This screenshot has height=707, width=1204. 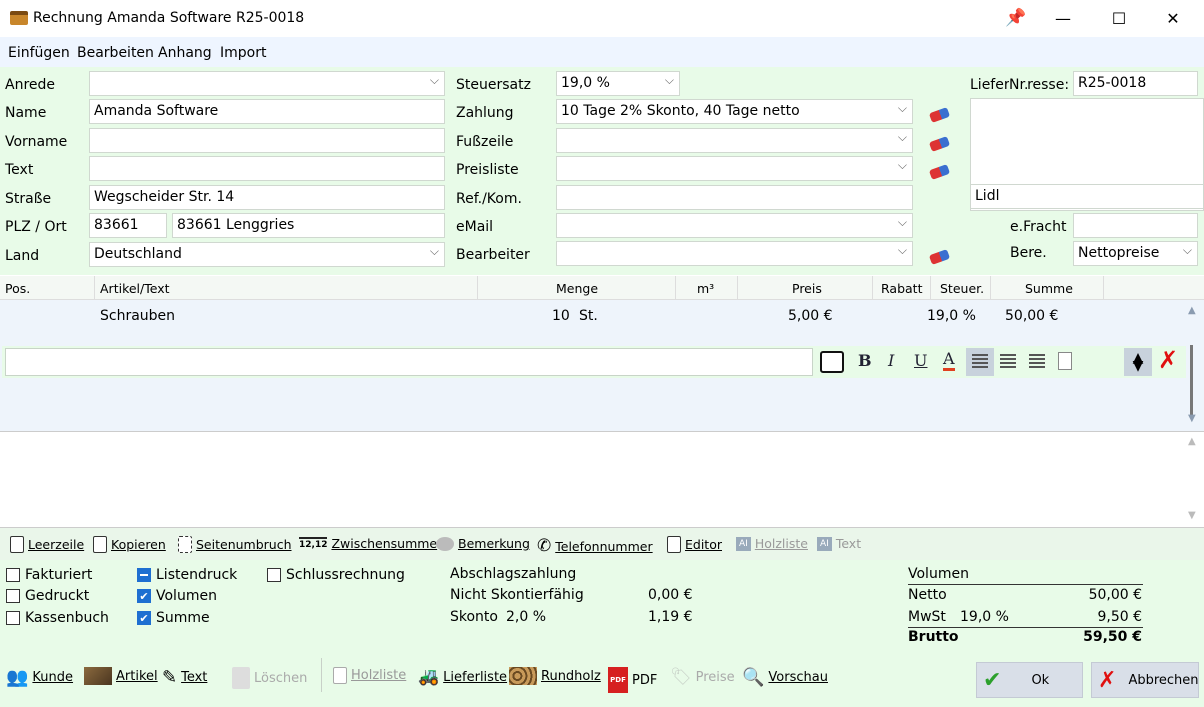 I want to click on text-ai-button: AI Text, so click(x=839, y=543).